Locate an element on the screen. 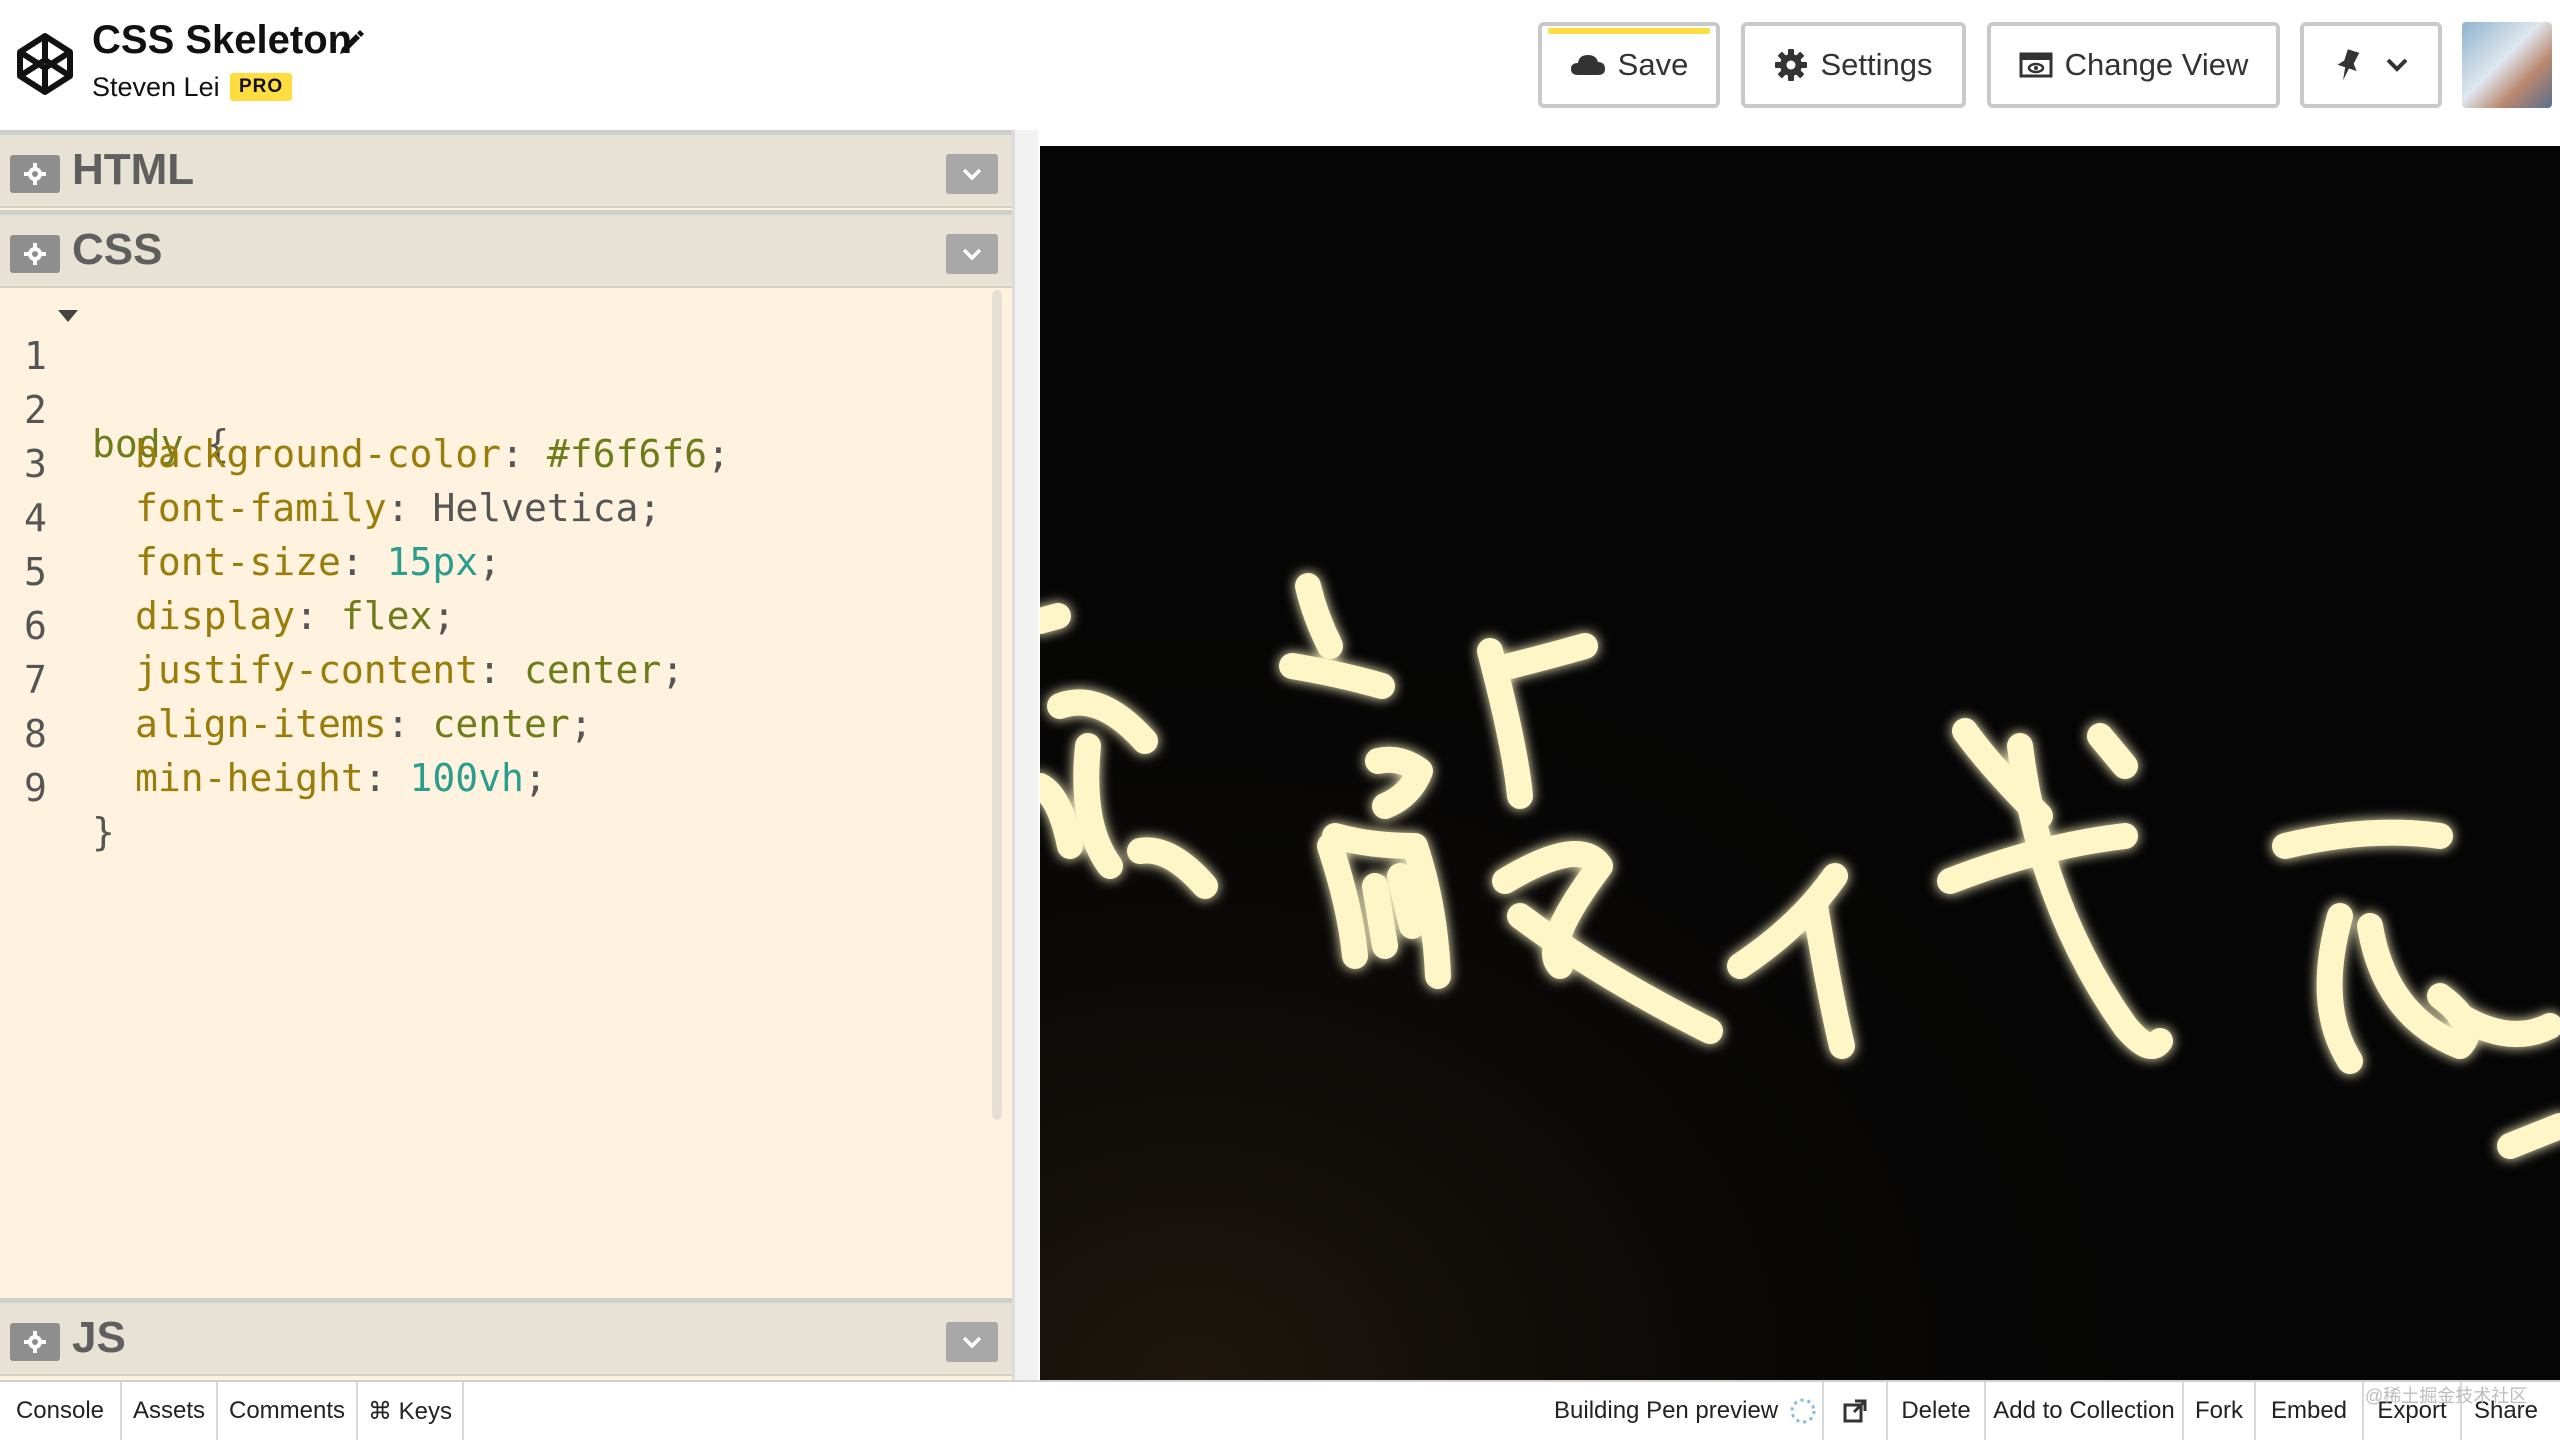 Image resolution: width=2560 pixels, height=1440 pixels. save-button: Save is located at coordinates (1629, 65).